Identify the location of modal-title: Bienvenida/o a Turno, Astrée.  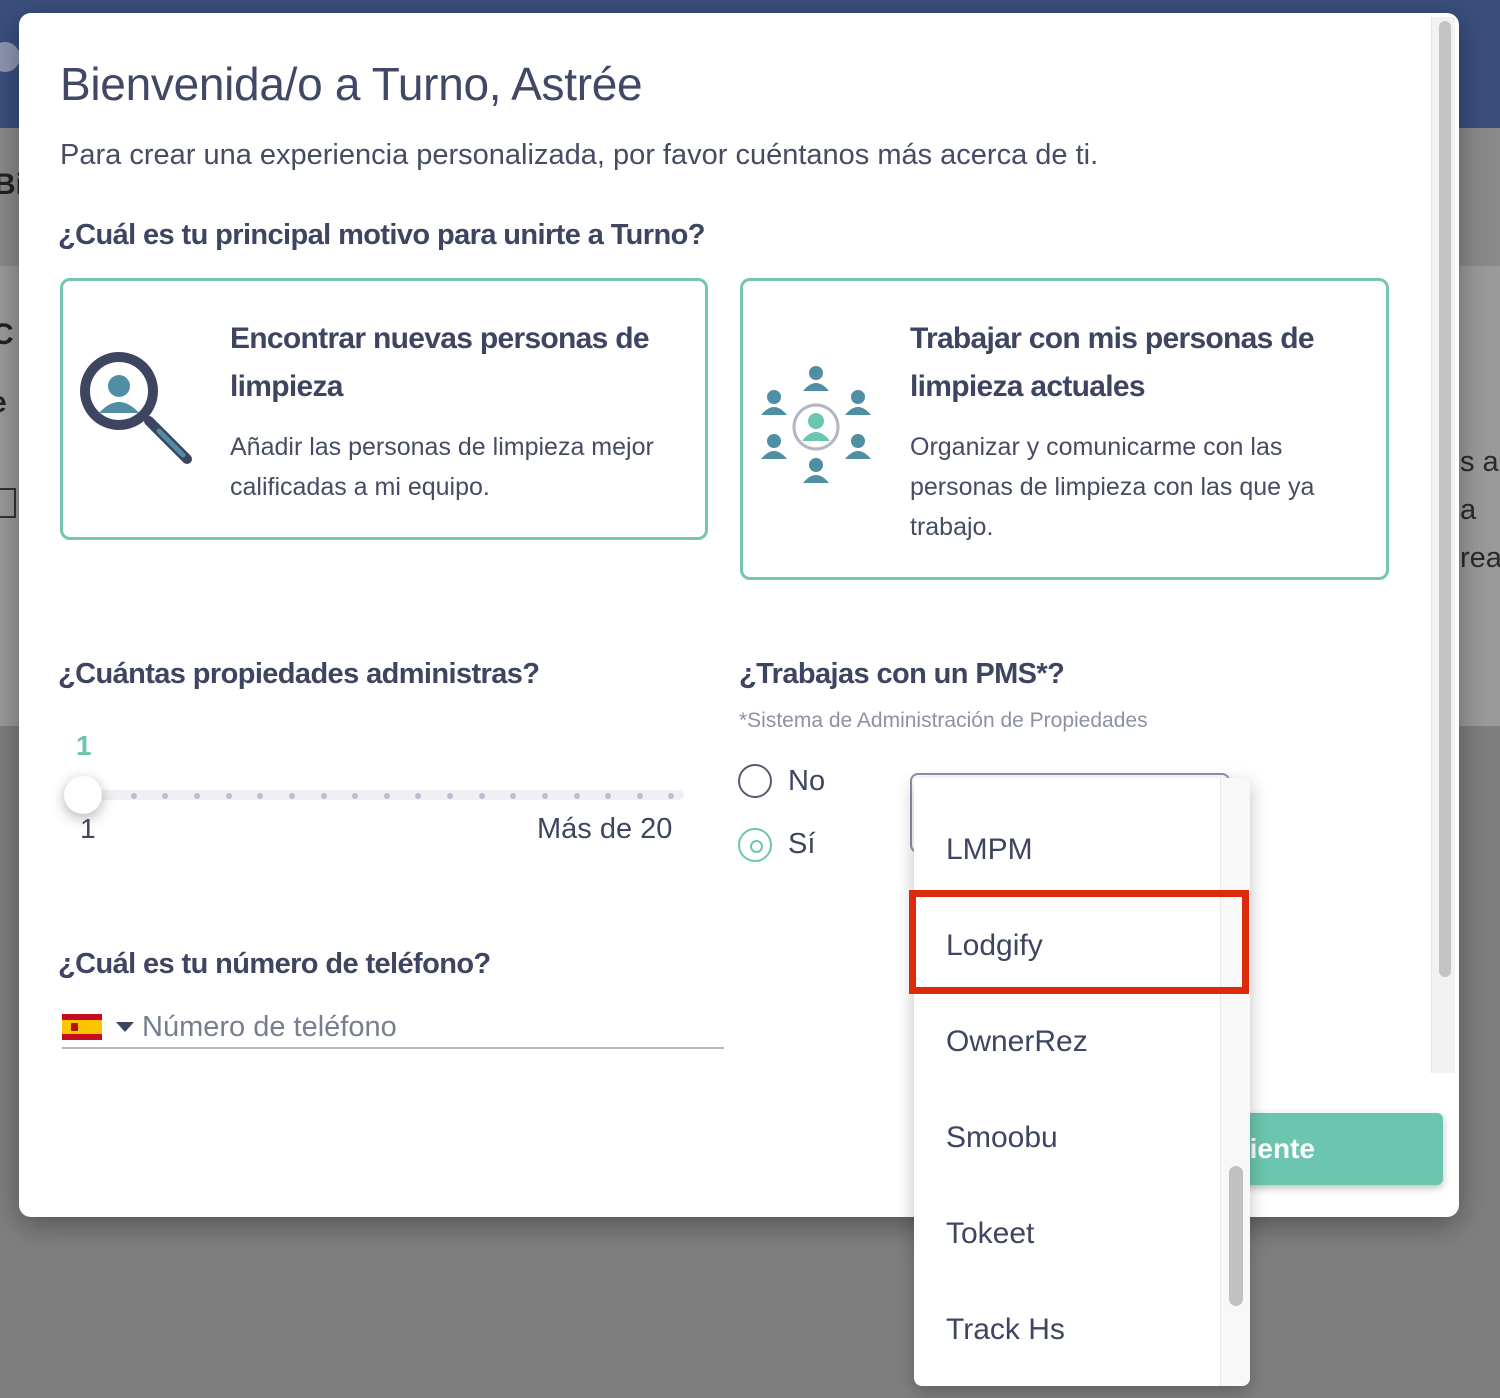
(351, 84).